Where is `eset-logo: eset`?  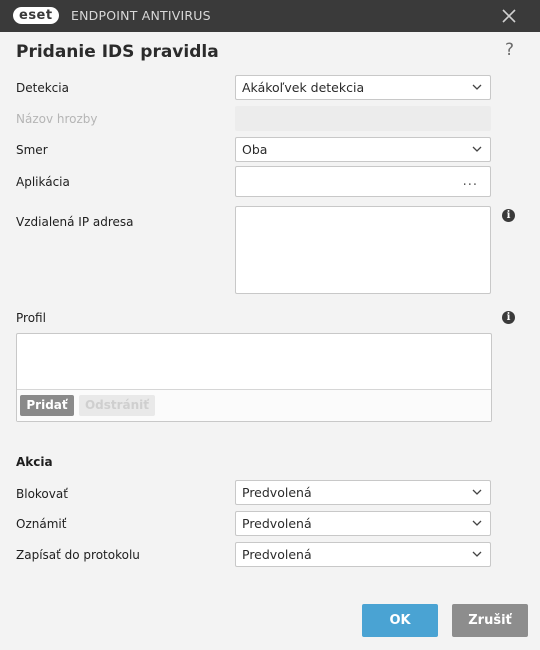
eset-logo: eset is located at coordinates (36, 15).